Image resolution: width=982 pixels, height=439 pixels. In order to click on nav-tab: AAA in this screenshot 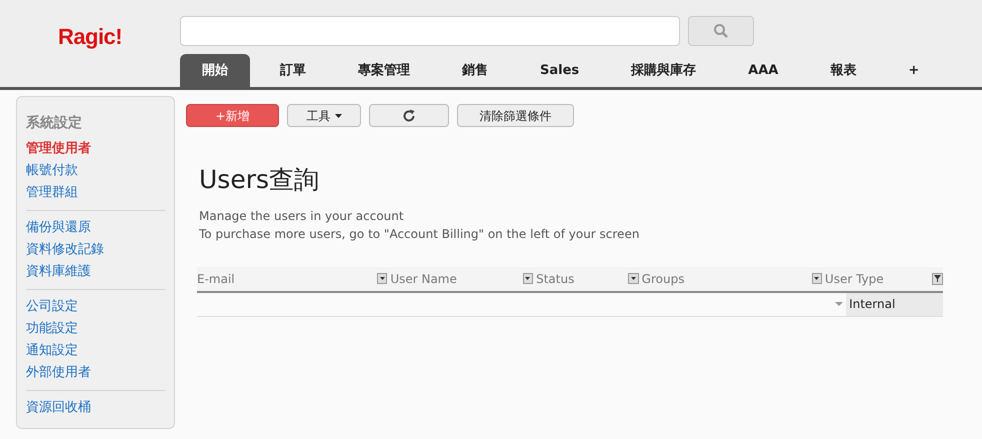, I will do `click(763, 70)`.